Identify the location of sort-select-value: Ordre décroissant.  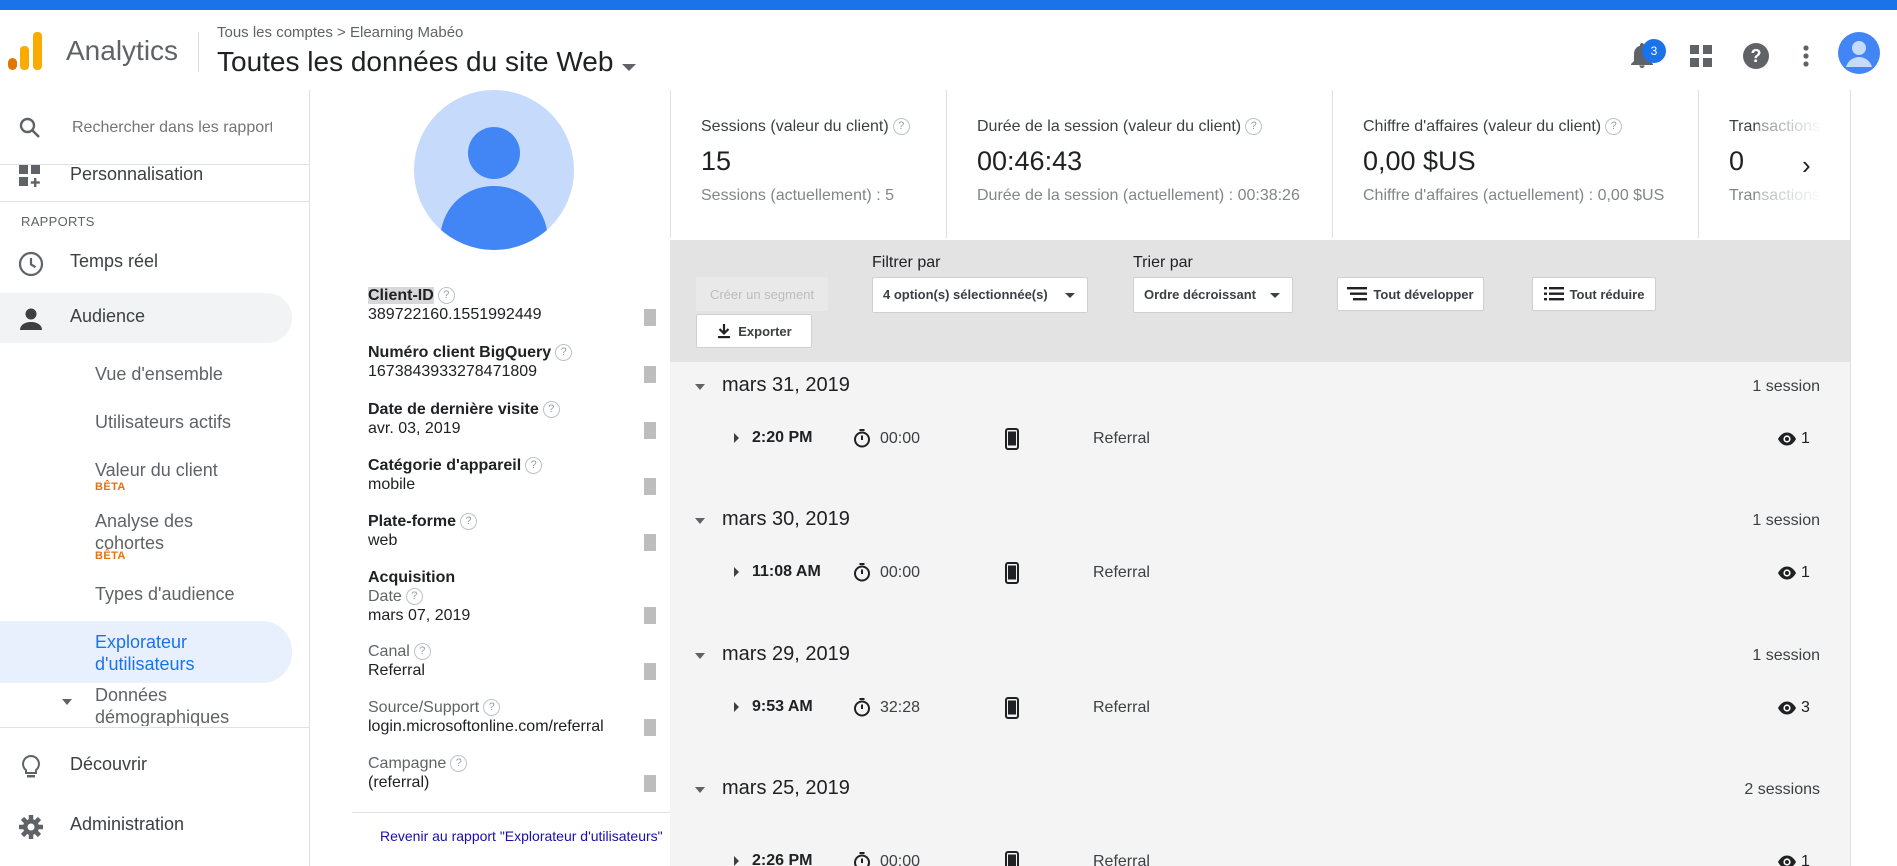
(1200, 294).